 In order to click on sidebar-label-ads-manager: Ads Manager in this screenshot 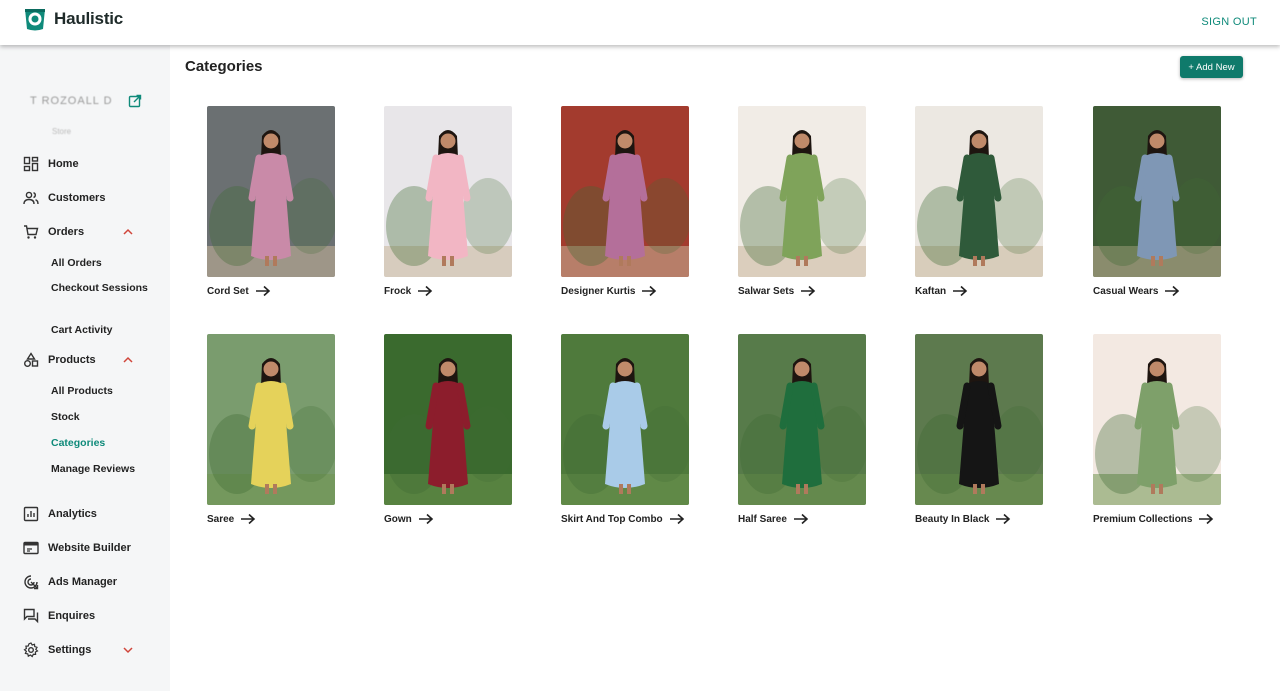, I will do `click(83, 582)`.